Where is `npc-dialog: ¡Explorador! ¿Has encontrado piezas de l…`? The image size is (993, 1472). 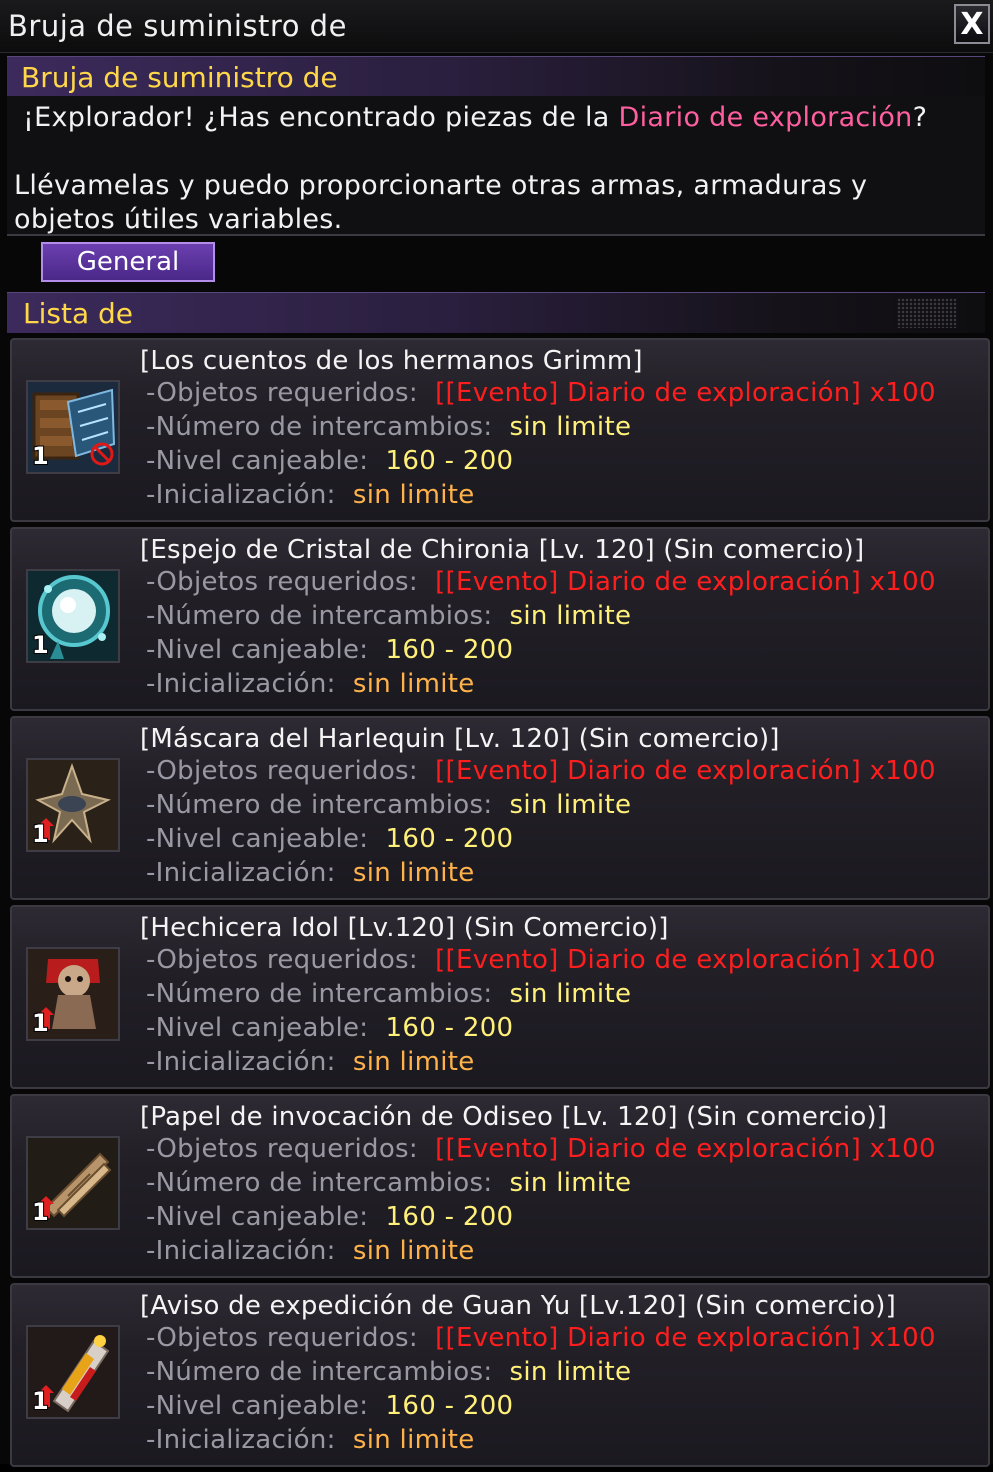
npc-dialog: ¡Explorador! ¿Has encontrado piezas de l… is located at coordinates (496, 166).